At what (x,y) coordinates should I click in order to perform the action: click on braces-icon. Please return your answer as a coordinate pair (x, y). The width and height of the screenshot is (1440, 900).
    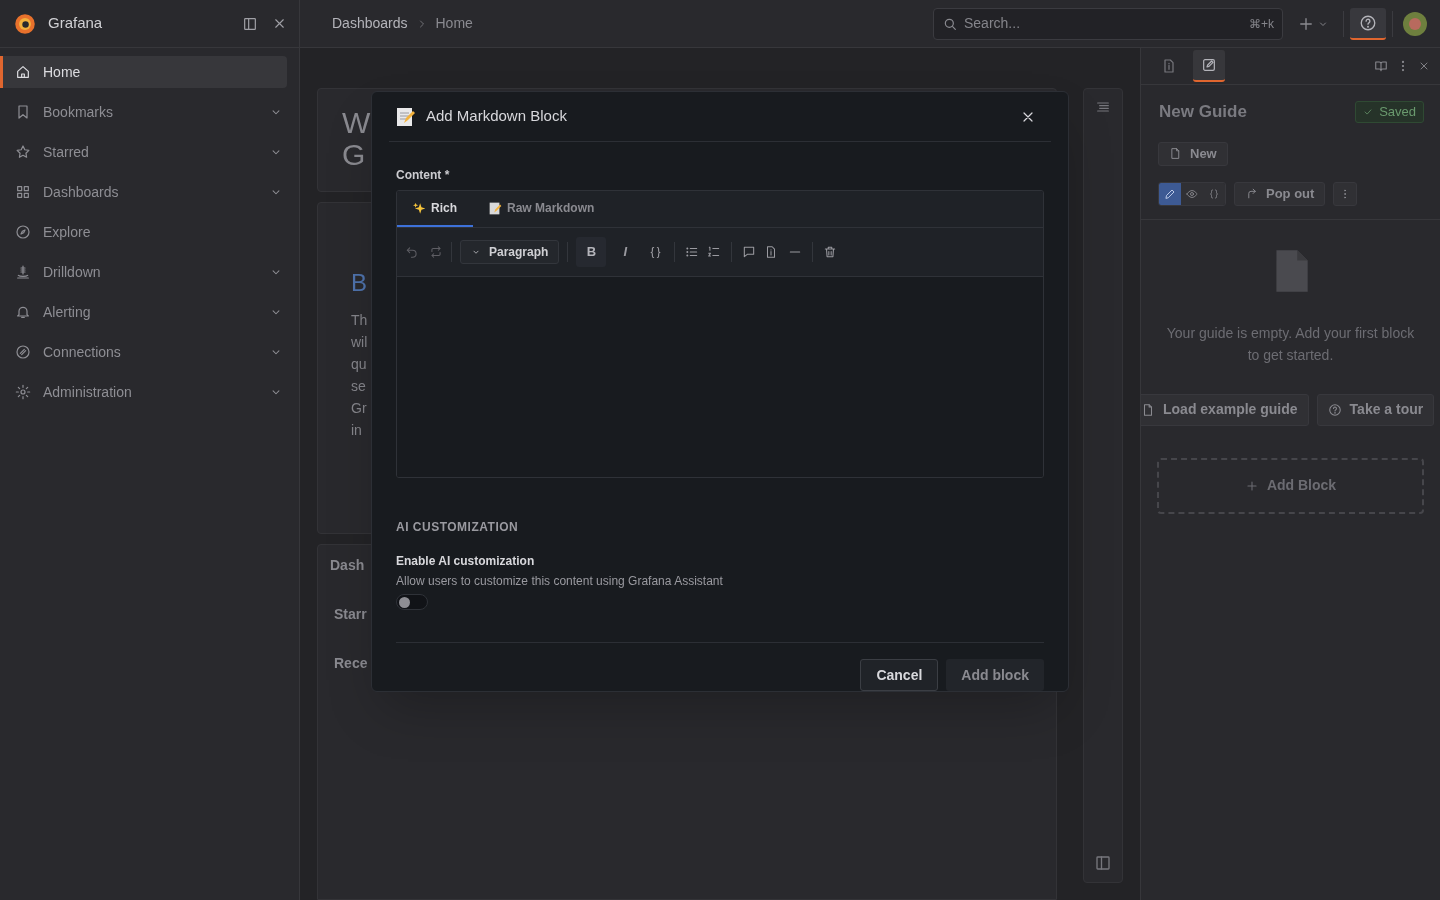
    Looking at the image, I should click on (1214, 193).